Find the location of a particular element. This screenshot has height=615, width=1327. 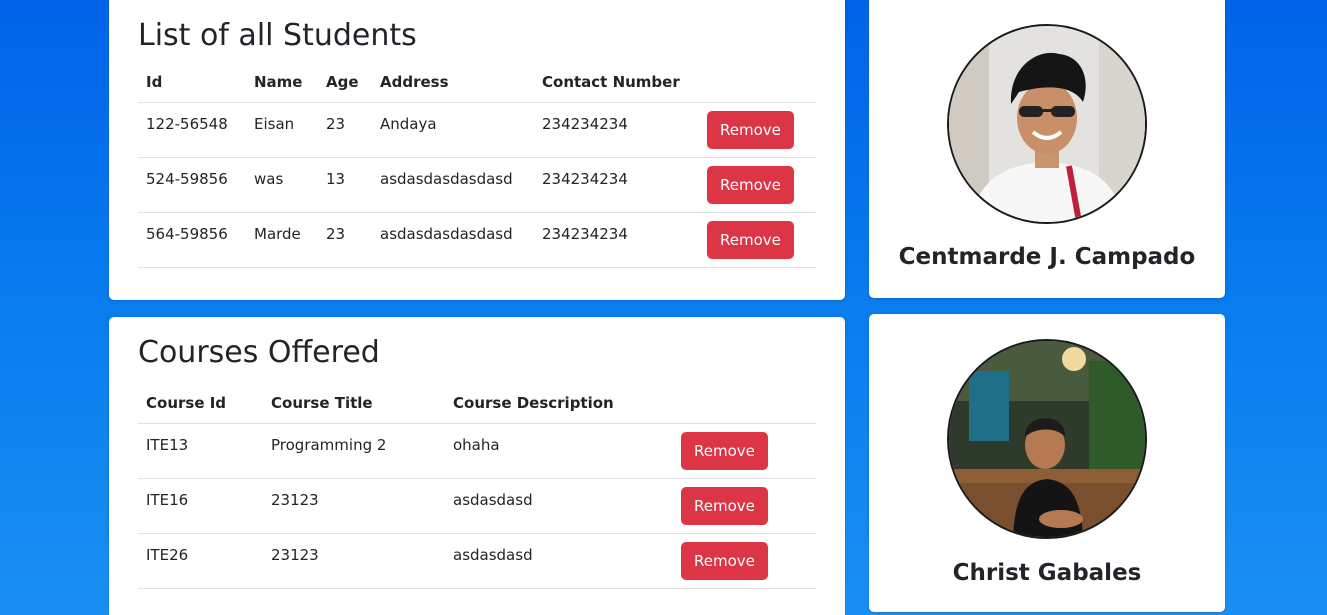

profile-card: Christ Gabales is located at coordinates (1047, 463).